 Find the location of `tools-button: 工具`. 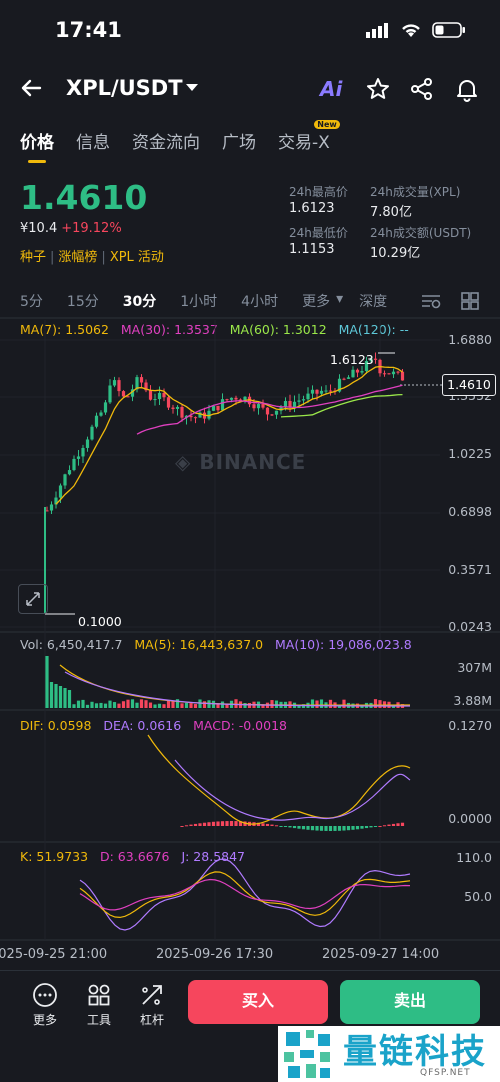

tools-button: 工具 is located at coordinates (99, 1005).